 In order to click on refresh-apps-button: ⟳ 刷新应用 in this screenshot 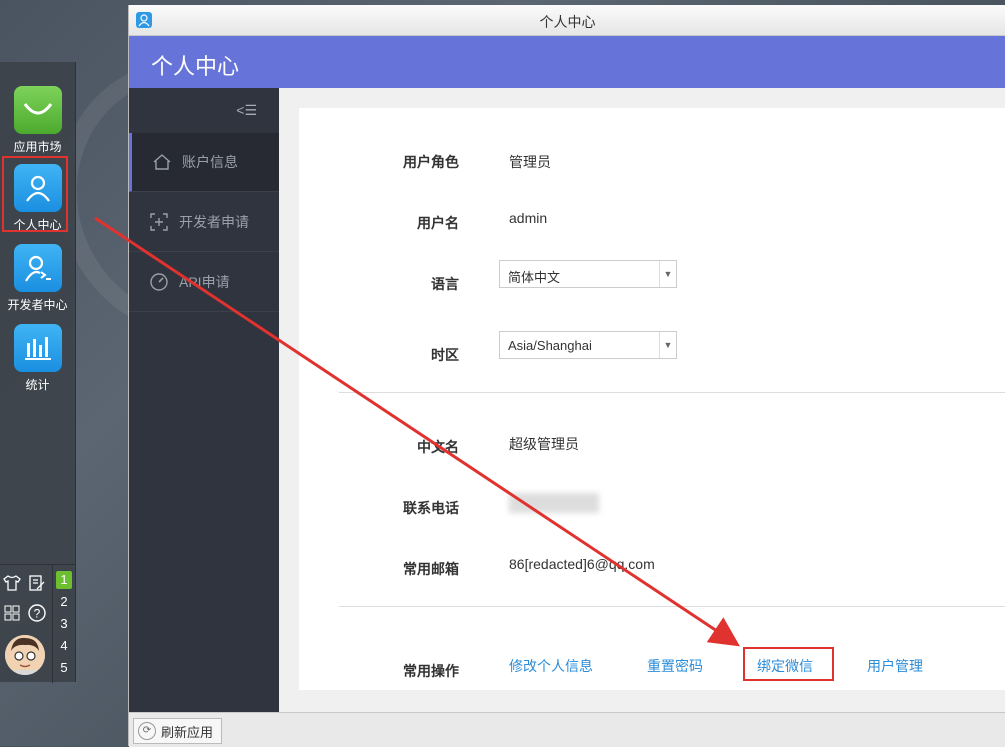, I will do `click(178, 731)`.